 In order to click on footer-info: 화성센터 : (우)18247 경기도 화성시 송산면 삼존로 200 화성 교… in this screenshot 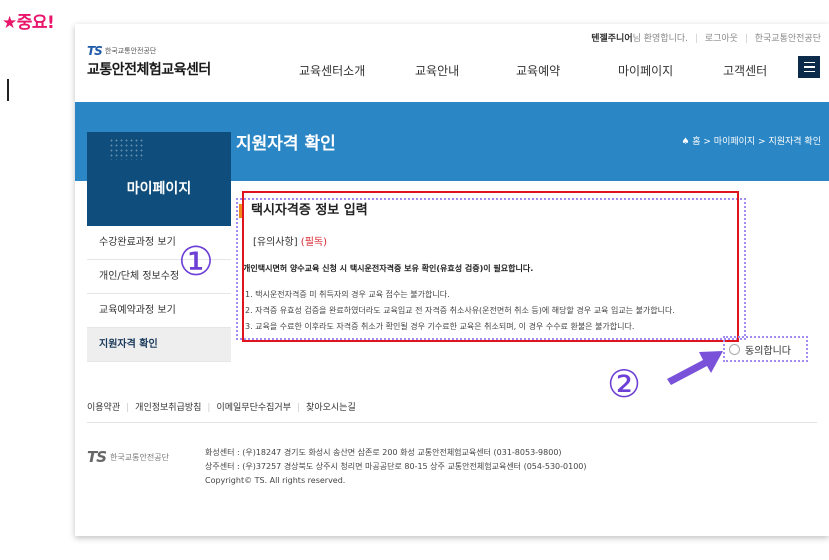, I will do `click(396, 467)`.